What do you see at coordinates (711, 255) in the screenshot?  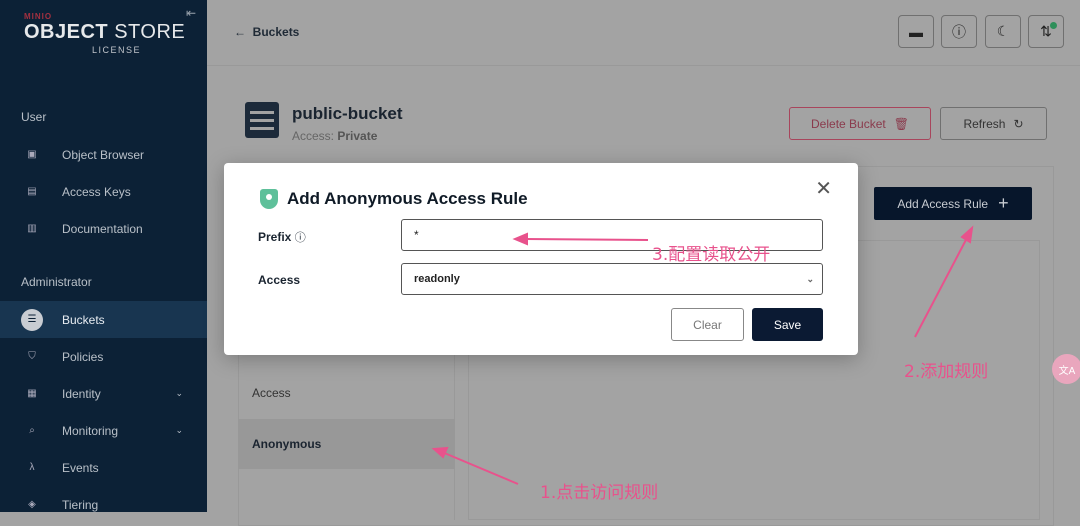 I see `annotation-step-3: 3.配置读取公开` at bounding box center [711, 255].